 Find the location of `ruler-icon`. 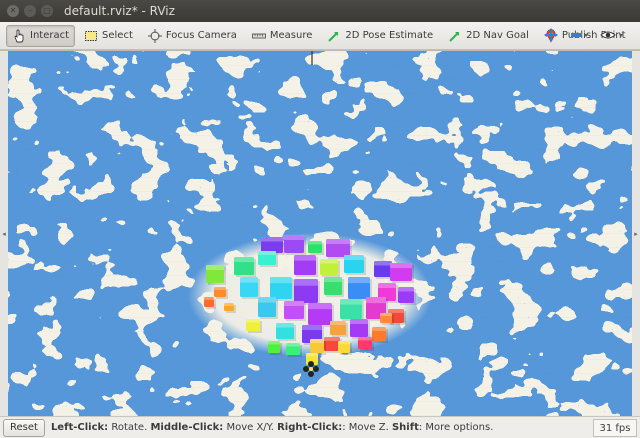

ruler-icon is located at coordinates (258, 36).